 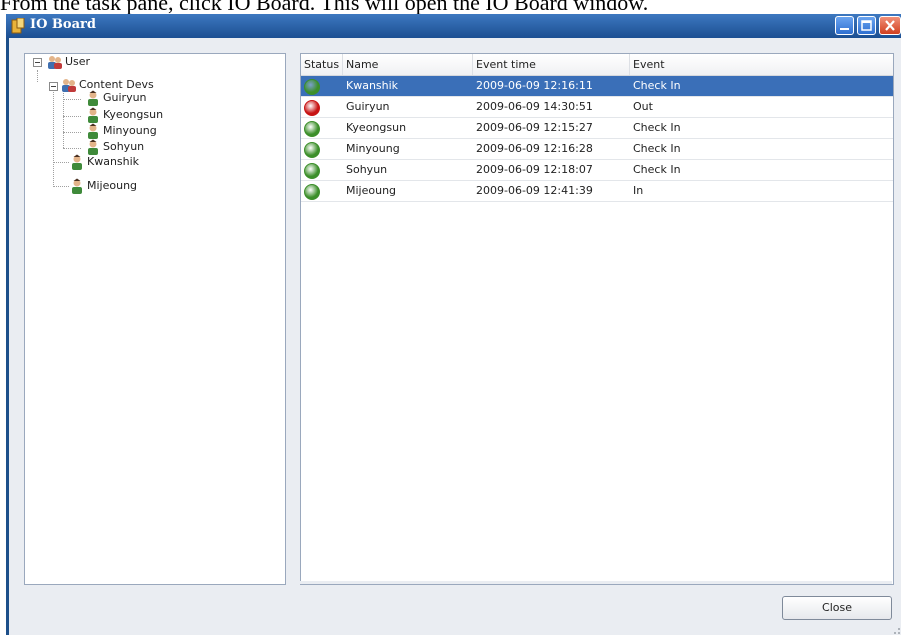 I want to click on table-row: Mijeoung 2009-06-09 12:41:39 In, so click(x=597, y=191).